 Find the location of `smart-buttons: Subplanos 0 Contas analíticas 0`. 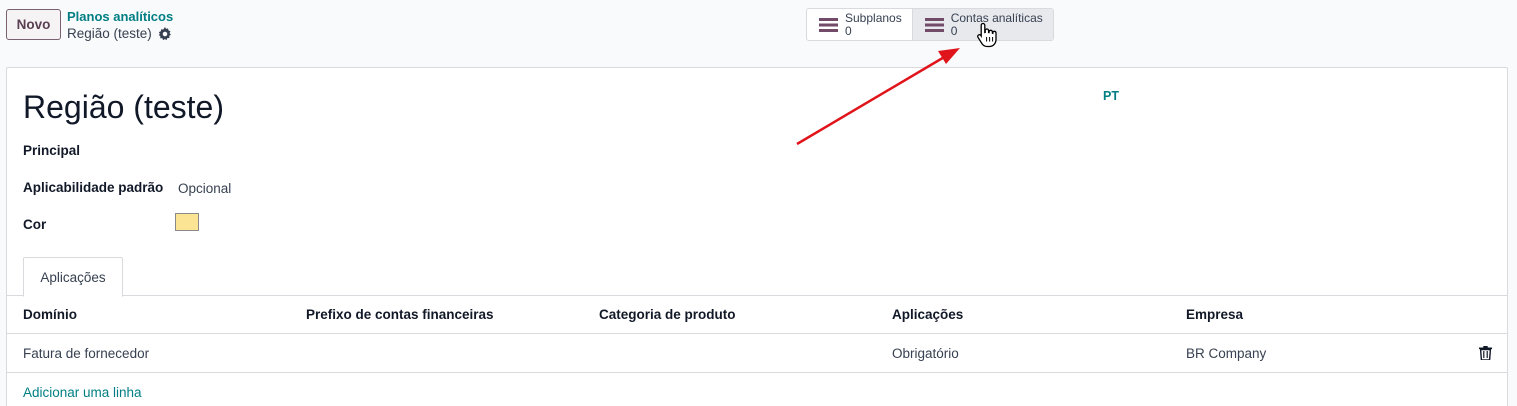

smart-buttons: Subplanos 0 Contas analíticas 0 is located at coordinates (930, 24).